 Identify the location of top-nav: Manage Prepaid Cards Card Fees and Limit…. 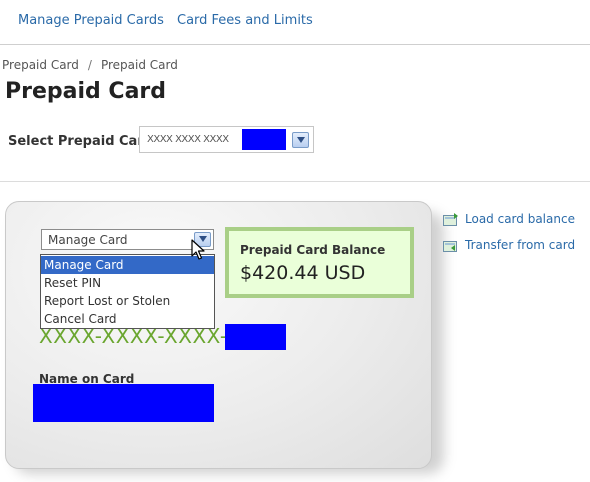
(295, 22).